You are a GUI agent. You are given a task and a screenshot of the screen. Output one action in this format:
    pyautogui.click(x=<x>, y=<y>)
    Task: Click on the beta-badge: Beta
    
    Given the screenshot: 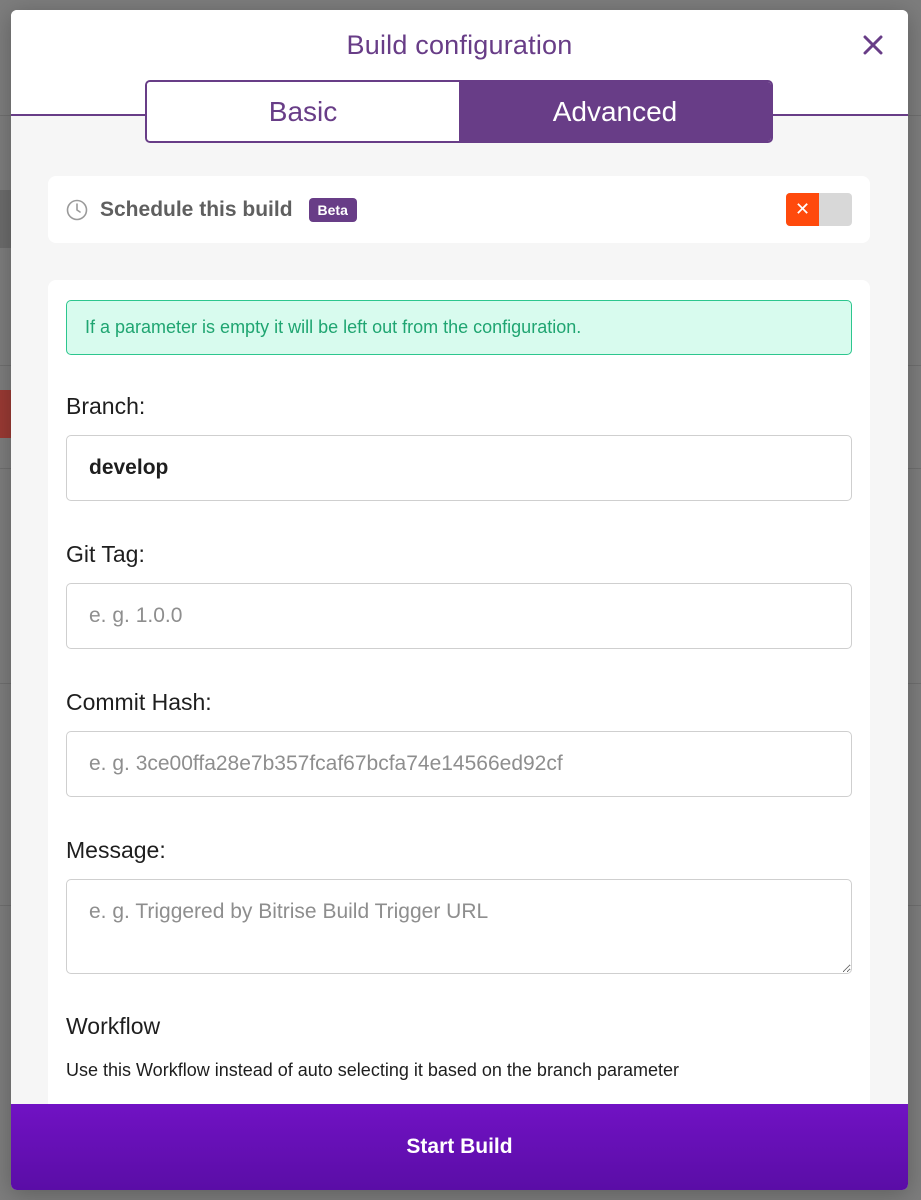 What is the action you would take?
    pyautogui.click(x=332, y=209)
    